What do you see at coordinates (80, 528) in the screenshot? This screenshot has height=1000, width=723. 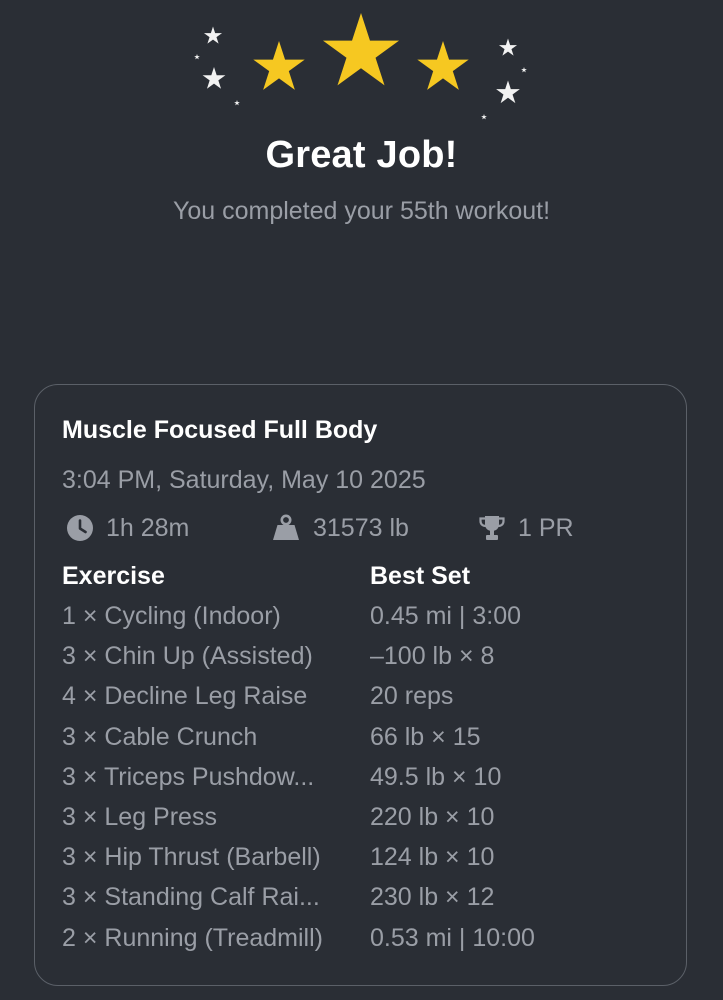 I see `clock-icon` at bounding box center [80, 528].